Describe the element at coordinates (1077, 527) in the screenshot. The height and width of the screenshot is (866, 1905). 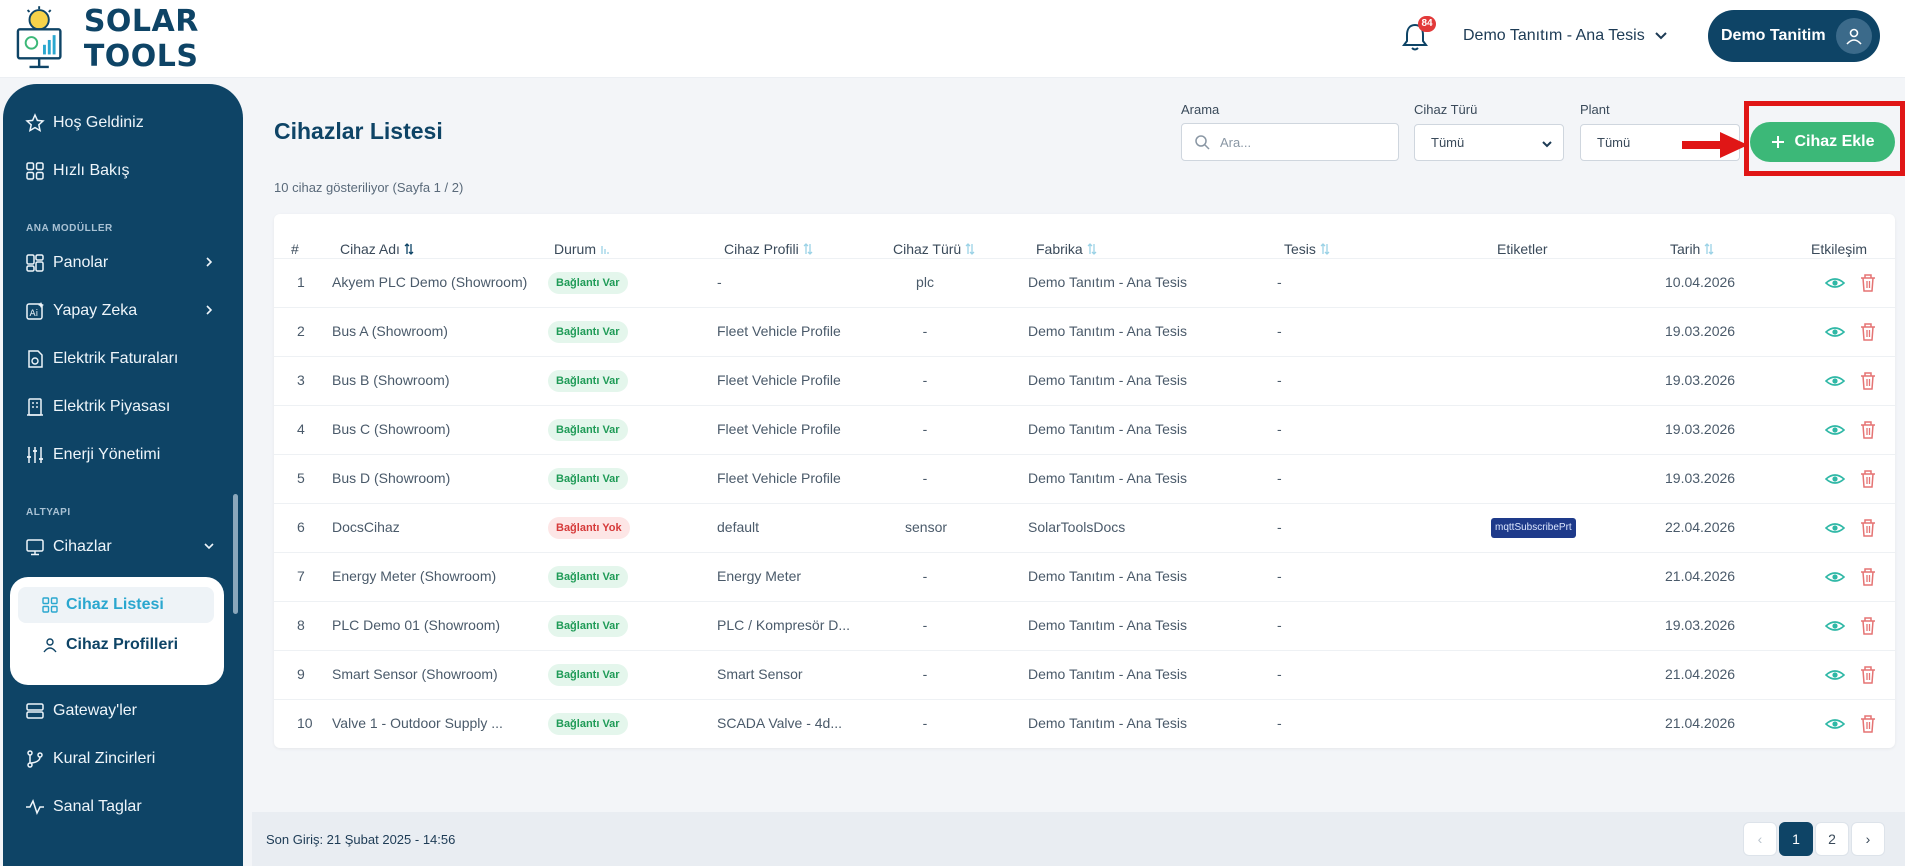
I see `device-factory: SolarToolsDocs` at that location.